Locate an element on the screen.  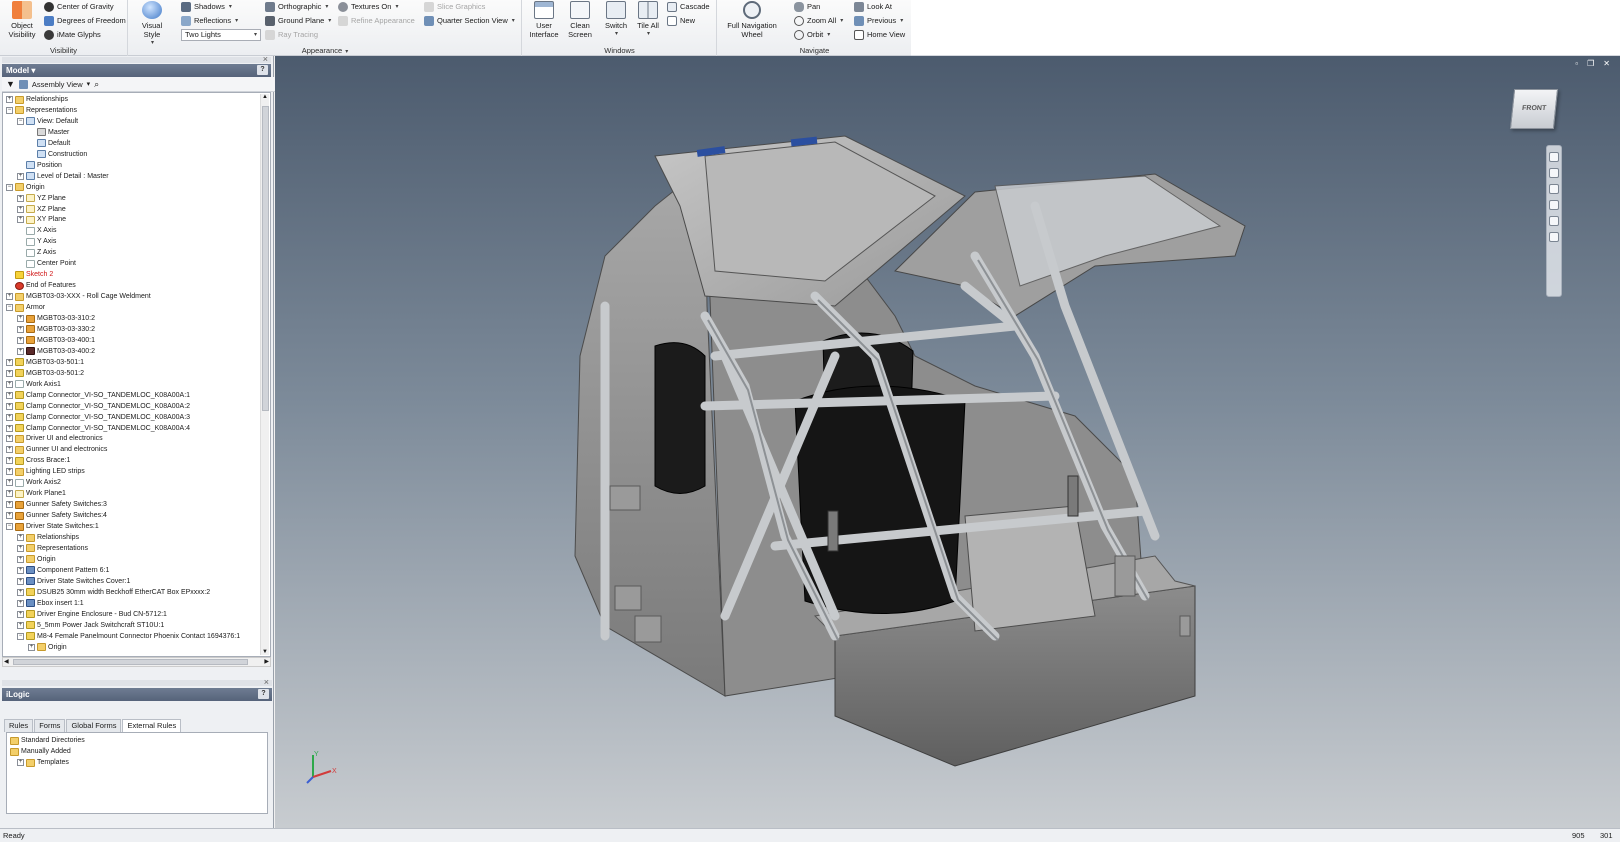
appearance-group-title: Appearance ▾ is located at coordinates (325, 50).